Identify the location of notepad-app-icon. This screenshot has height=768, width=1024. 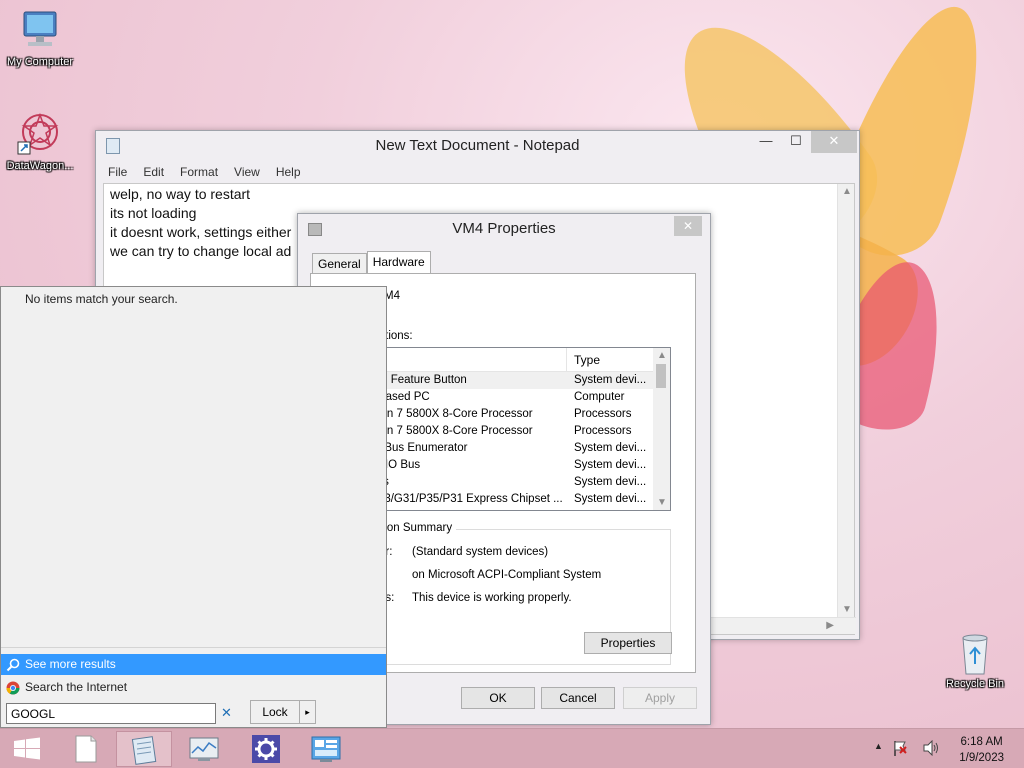
(113, 146).